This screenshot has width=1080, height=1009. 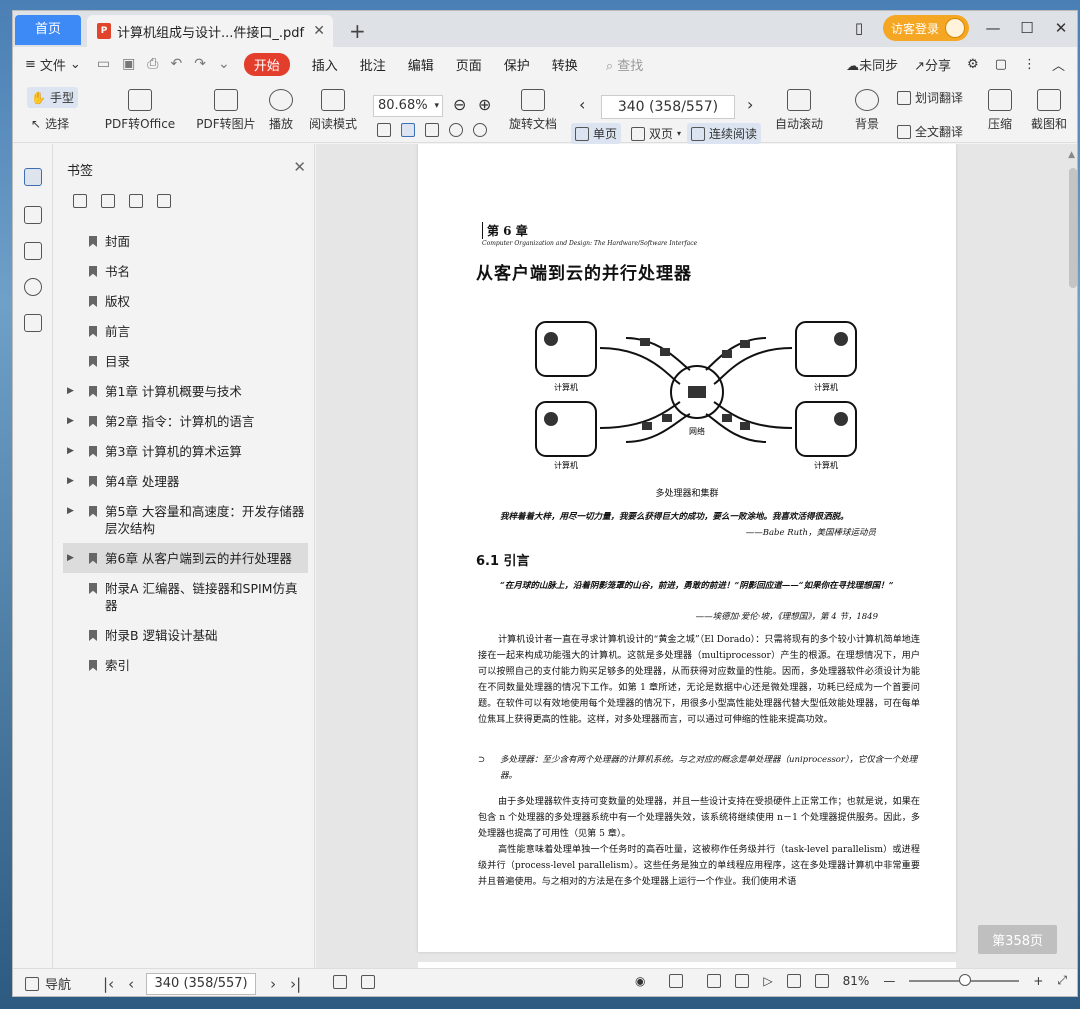 I want to click on zoom-out-icon: ⊖, so click(x=459, y=104).